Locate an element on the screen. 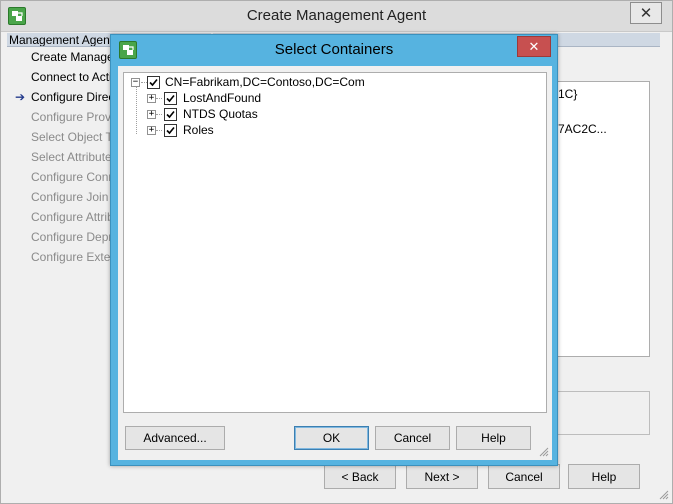 The image size is (673, 504). main-titlebar: Create Management Agent ✕ is located at coordinates (336, 16).